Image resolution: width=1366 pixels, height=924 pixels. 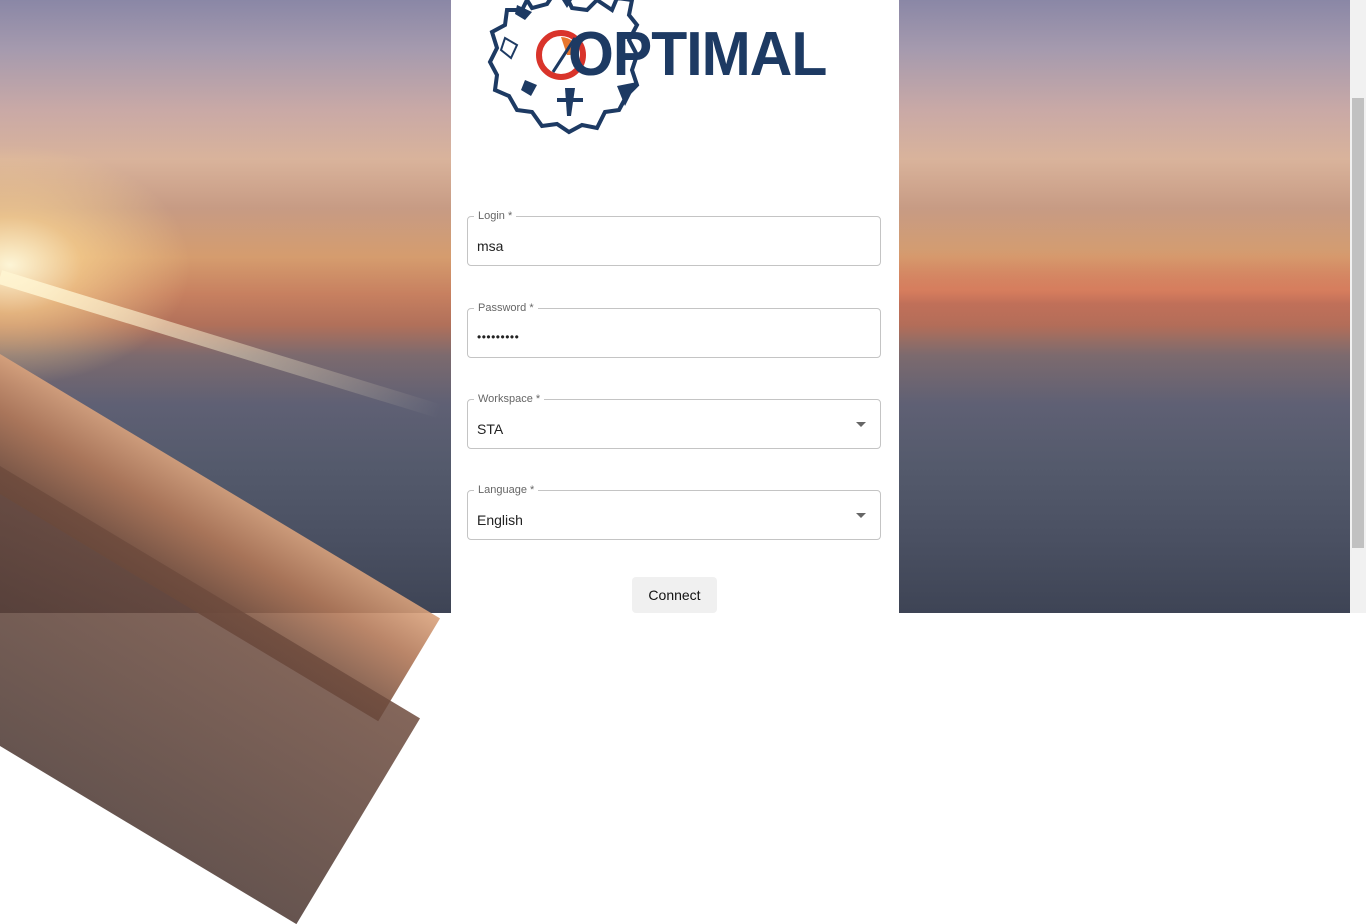 What do you see at coordinates (495, 216) in the screenshot?
I see `login-label: Login *` at bounding box center [495, 216].